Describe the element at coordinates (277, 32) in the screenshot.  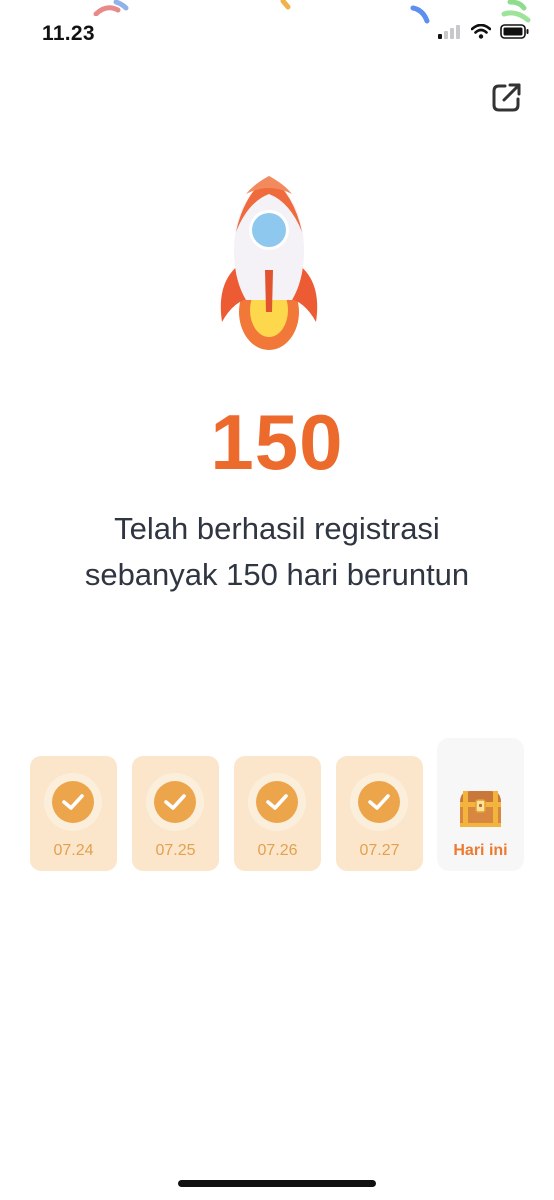
I see `status-bar: 11.23` at that location.